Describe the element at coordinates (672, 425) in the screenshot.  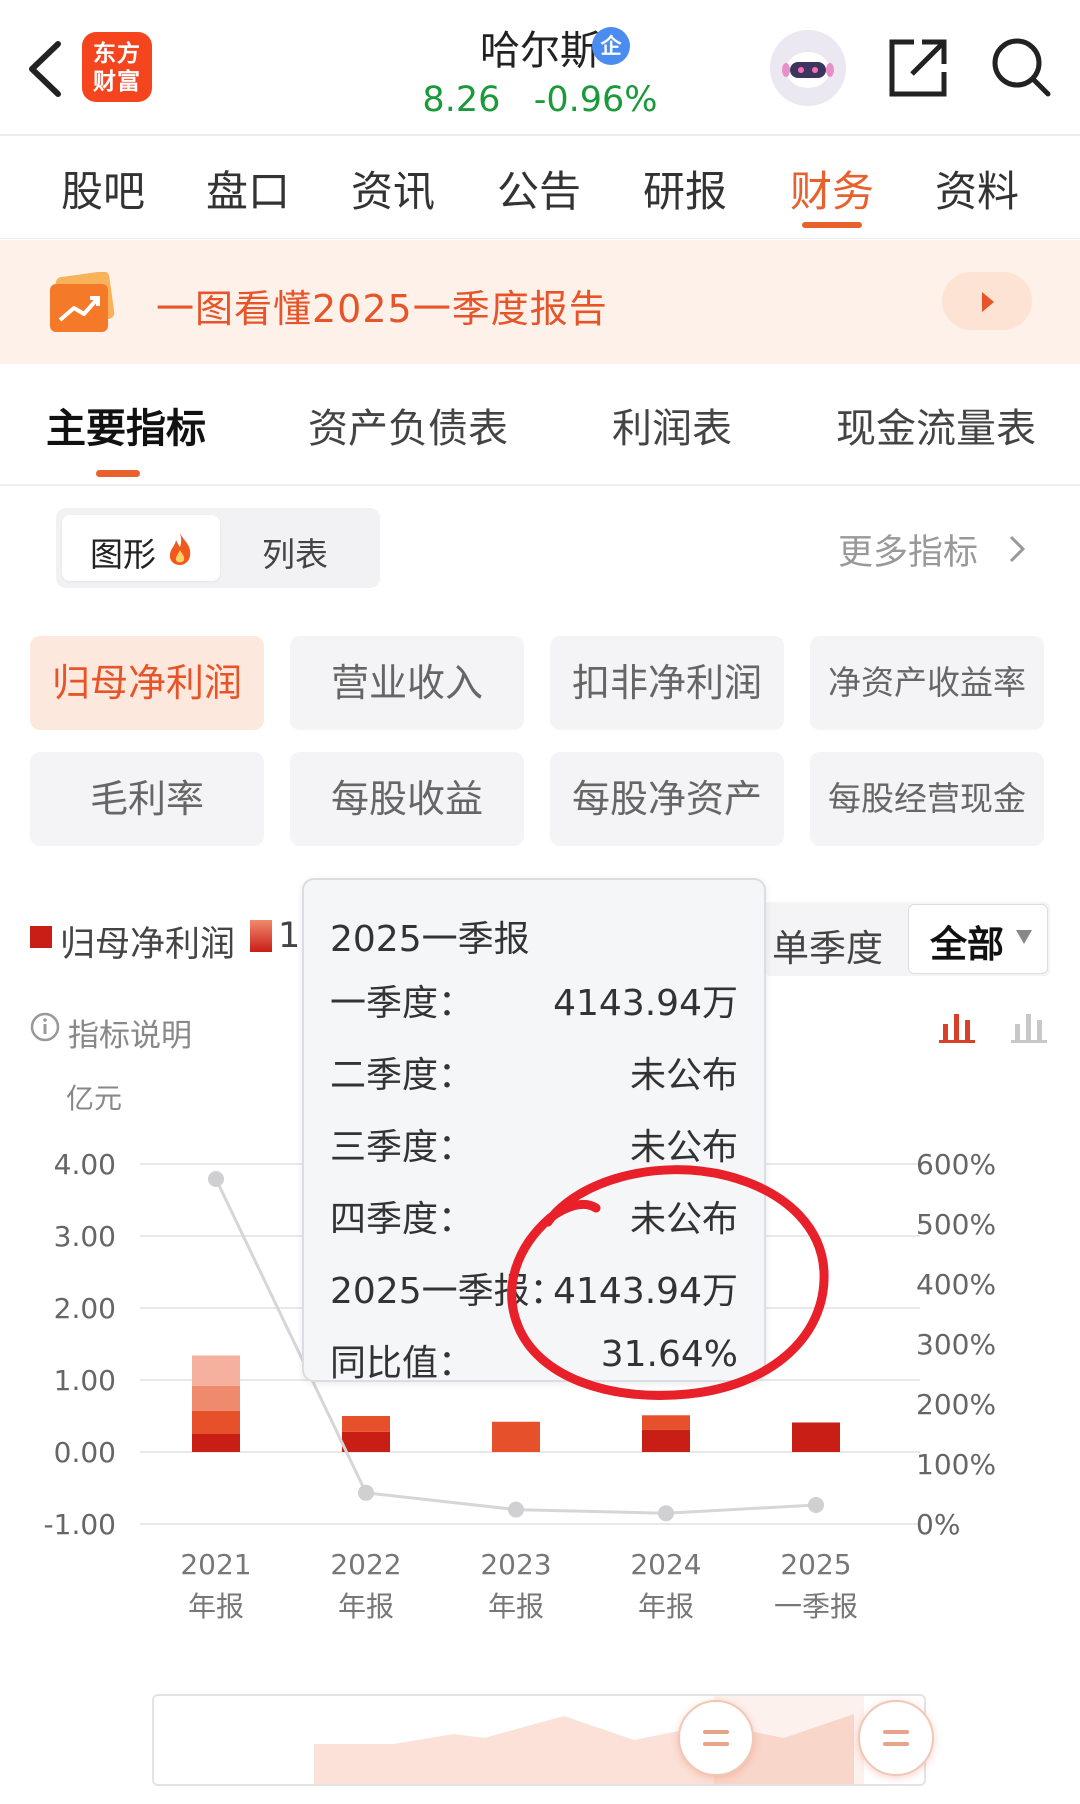
I see `subtab-income-statement: 利润表` at that location.